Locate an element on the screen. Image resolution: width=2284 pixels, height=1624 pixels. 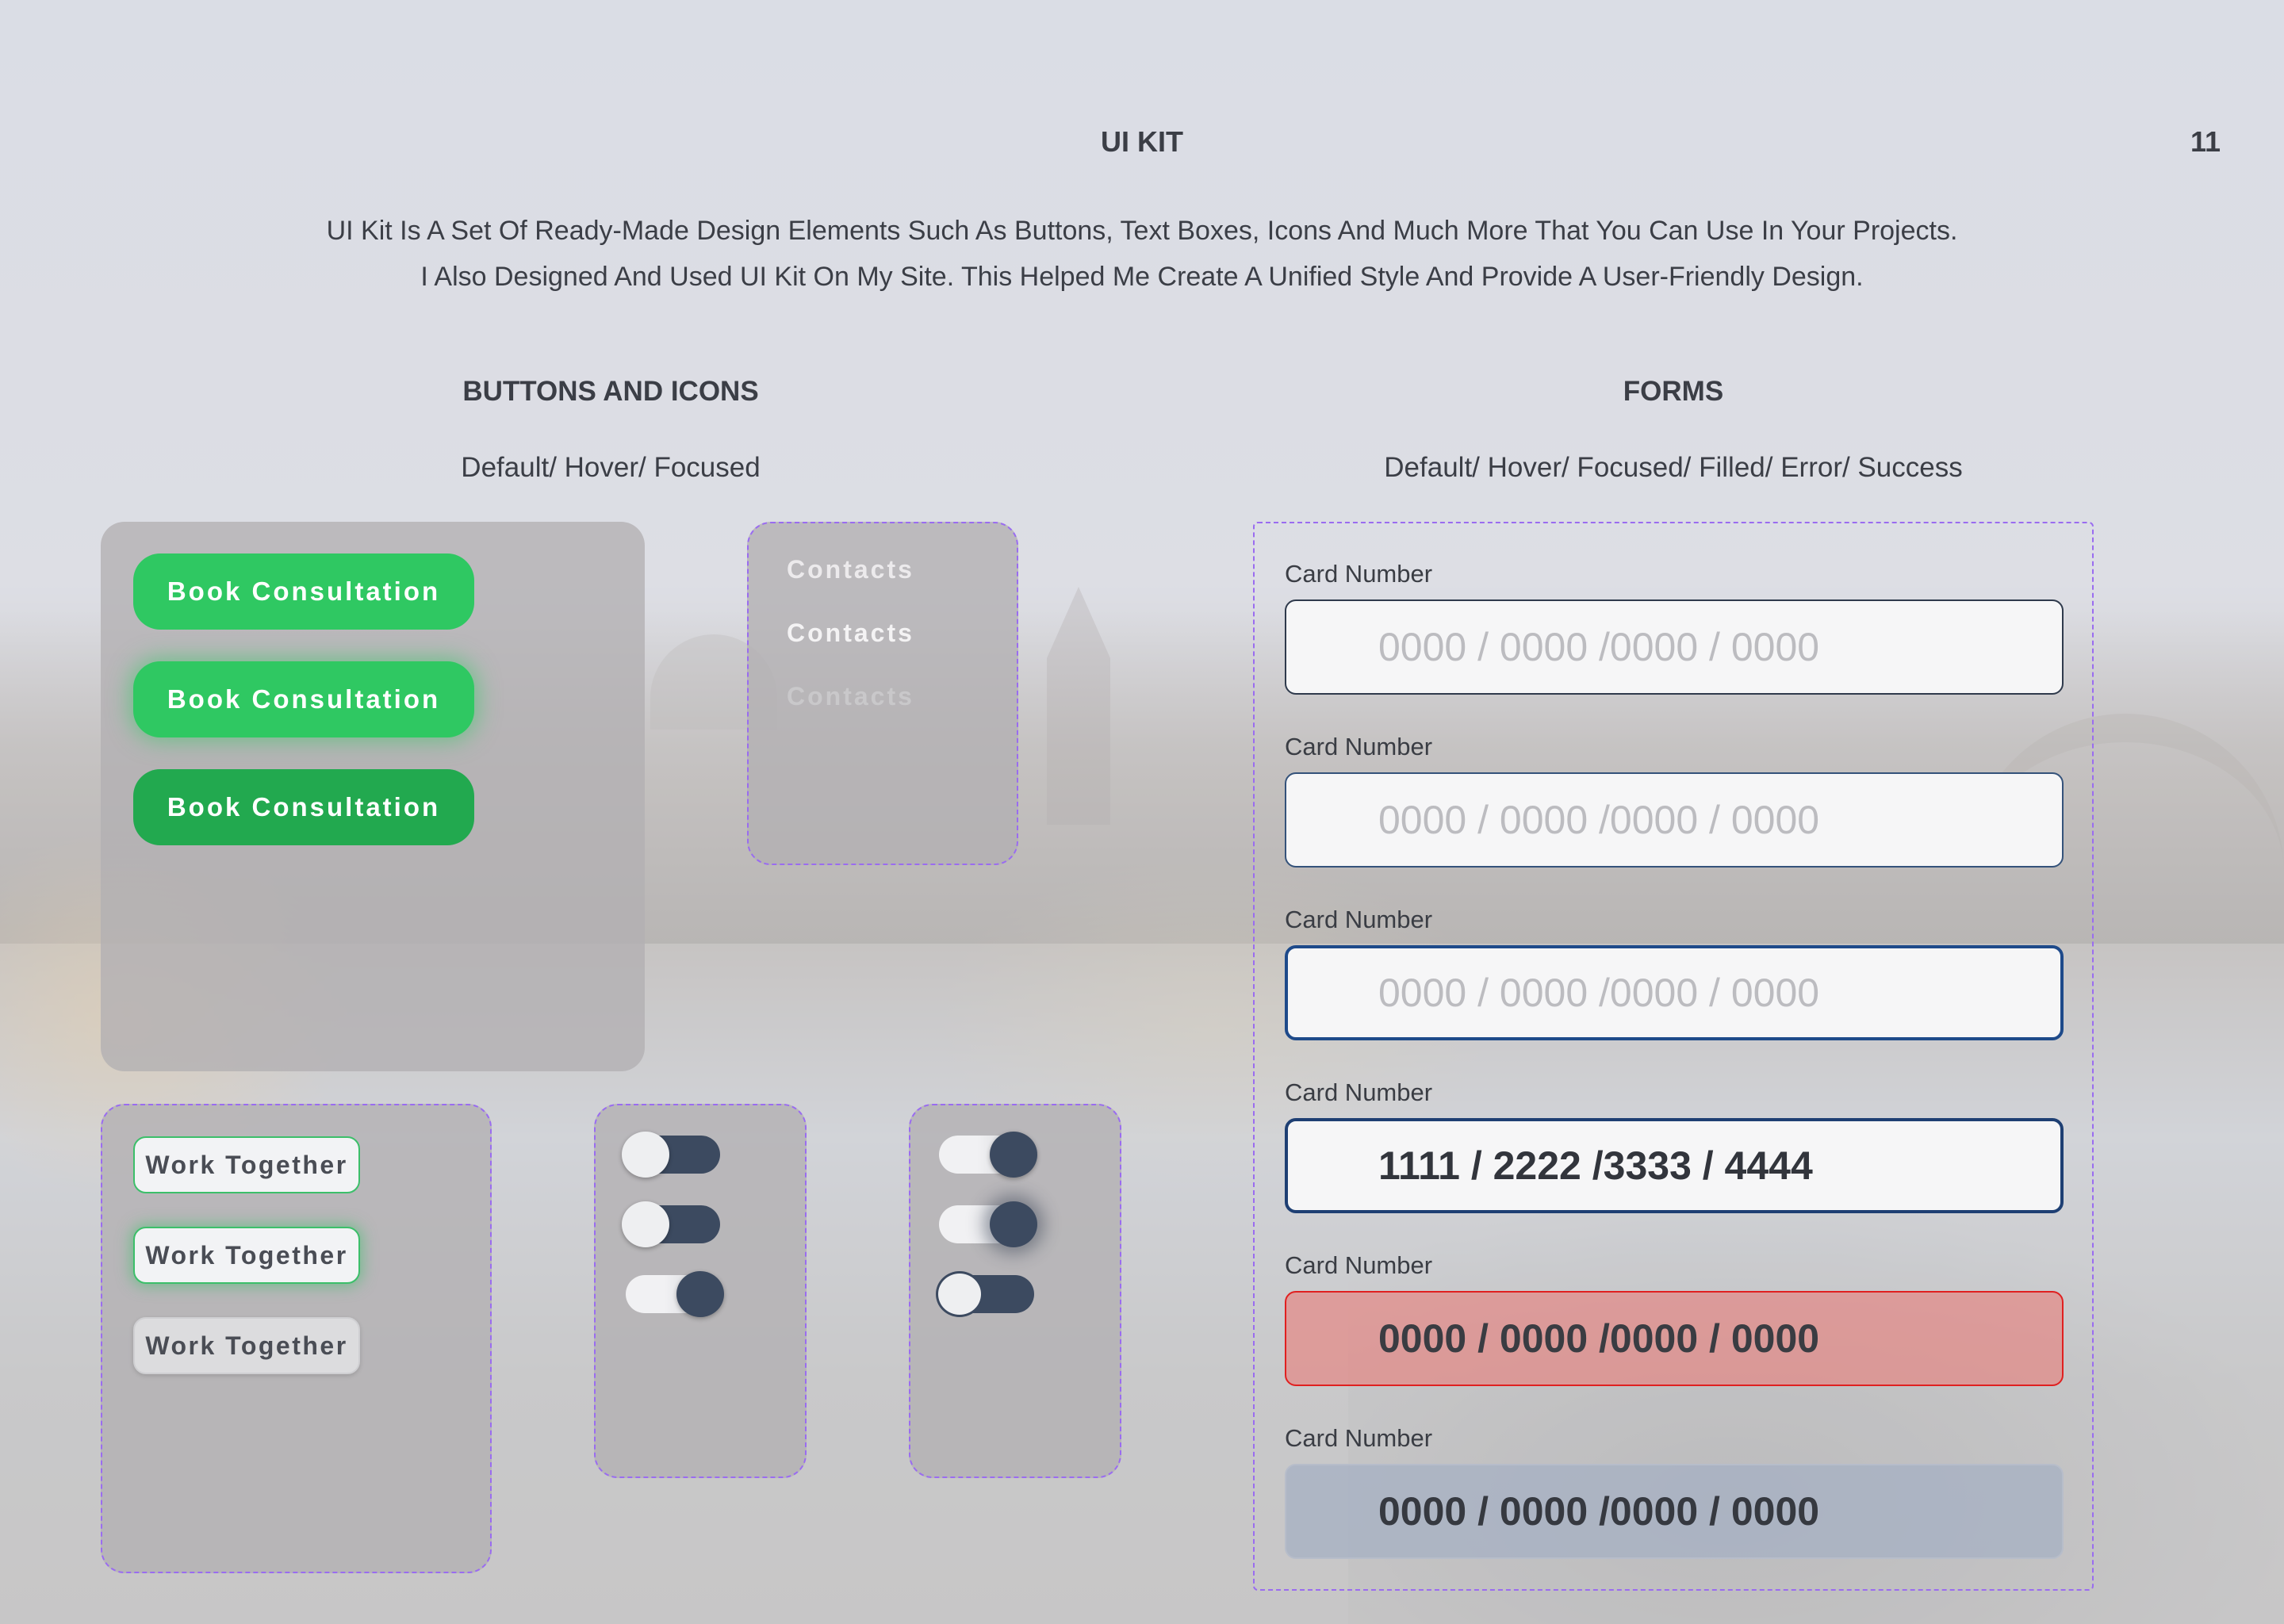
forms-section-title: FORMS is located at coordinates (1673, 391).